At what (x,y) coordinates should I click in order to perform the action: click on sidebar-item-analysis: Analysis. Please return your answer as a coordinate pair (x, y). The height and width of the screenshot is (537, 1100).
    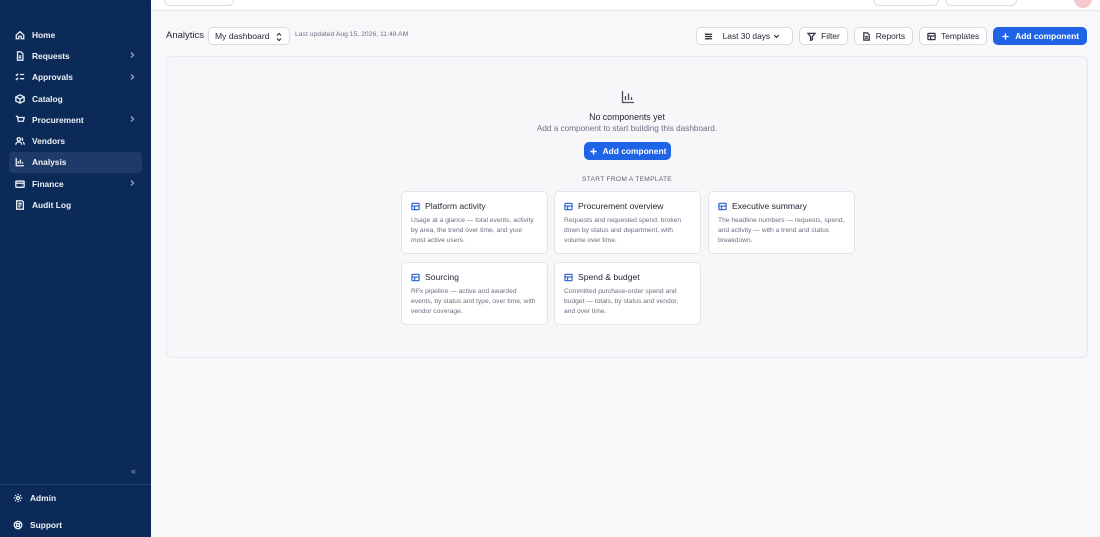
    Looking at the image, I should click on (75, 162).